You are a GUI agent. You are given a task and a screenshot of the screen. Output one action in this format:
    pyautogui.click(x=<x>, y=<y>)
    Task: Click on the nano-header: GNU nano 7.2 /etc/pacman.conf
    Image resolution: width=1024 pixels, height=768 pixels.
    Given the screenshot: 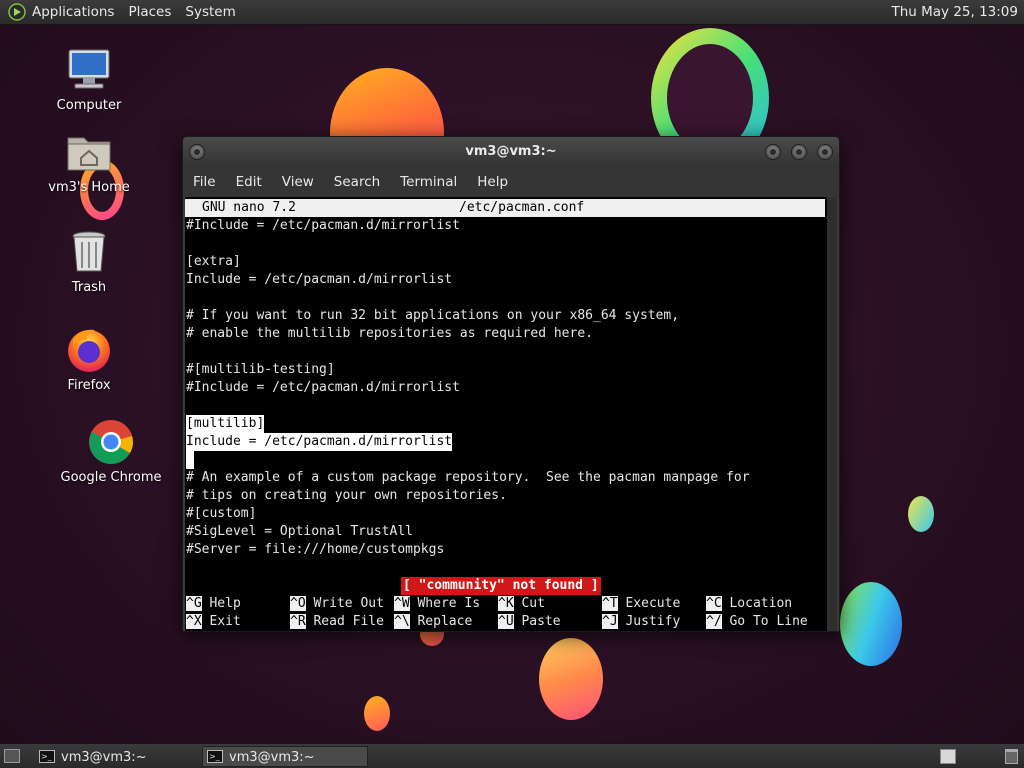 What is the action you would take?
    pyautogui.click(x=505, y=208)
    